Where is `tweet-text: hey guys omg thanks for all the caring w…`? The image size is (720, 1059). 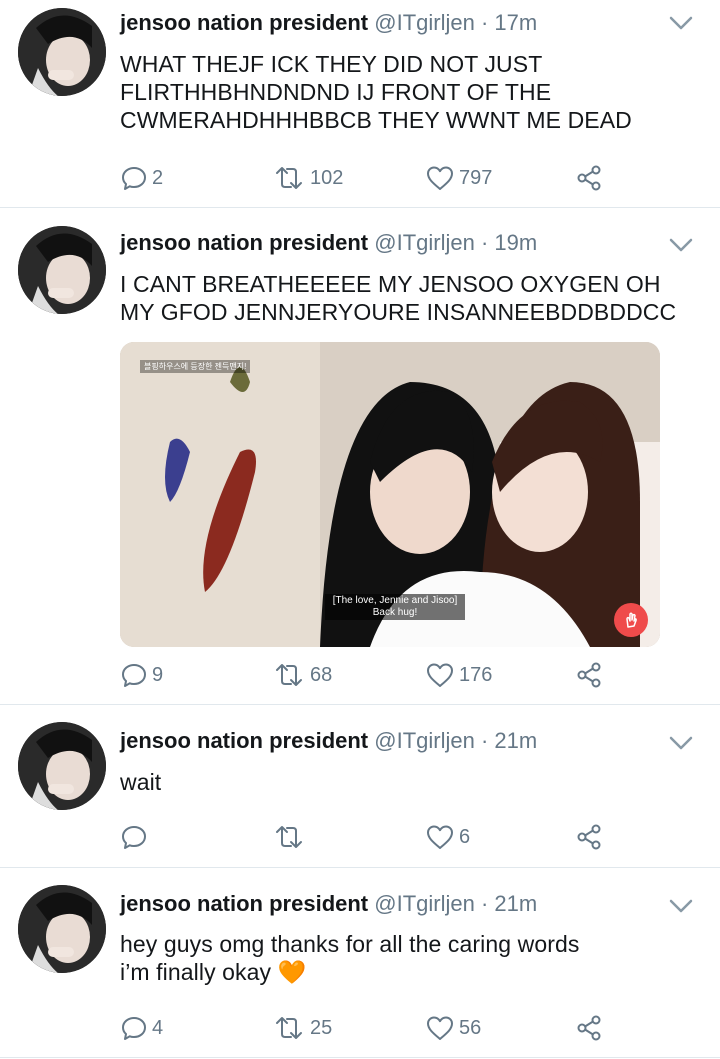 tweet-text: hey guys omg thanks for all the caring w… is located at coordinates (350, 958).